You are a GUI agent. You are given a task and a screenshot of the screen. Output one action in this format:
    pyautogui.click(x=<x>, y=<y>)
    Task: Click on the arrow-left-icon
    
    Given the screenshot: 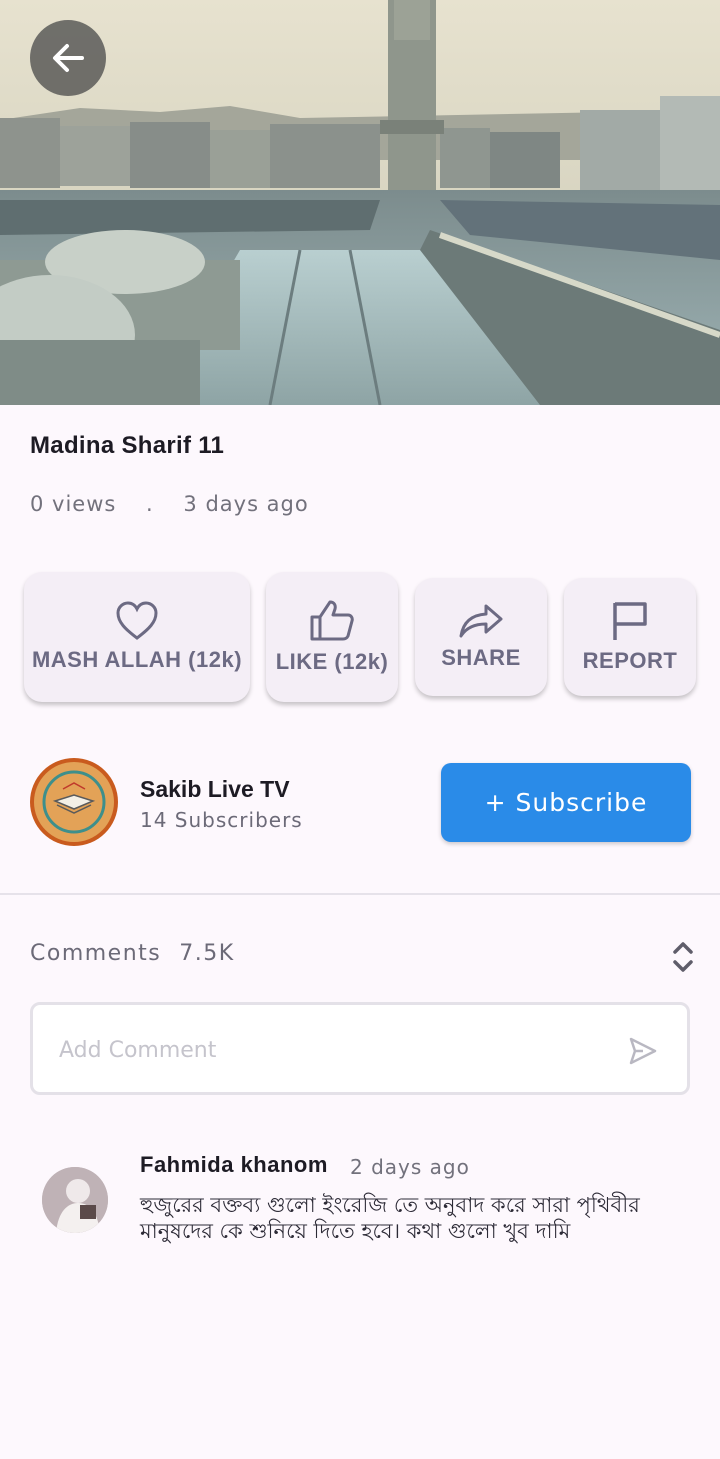 What is the action you would take?
    pyautogui.click(x=68, y=58)
    